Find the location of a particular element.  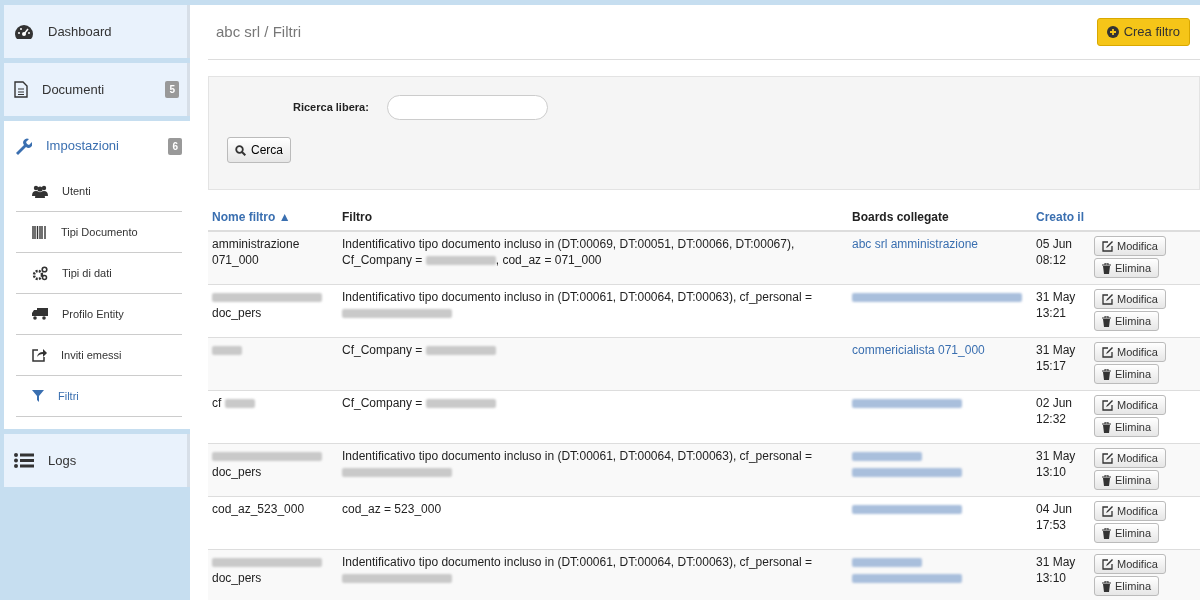

document-icon is located at coordinates (21, 89).